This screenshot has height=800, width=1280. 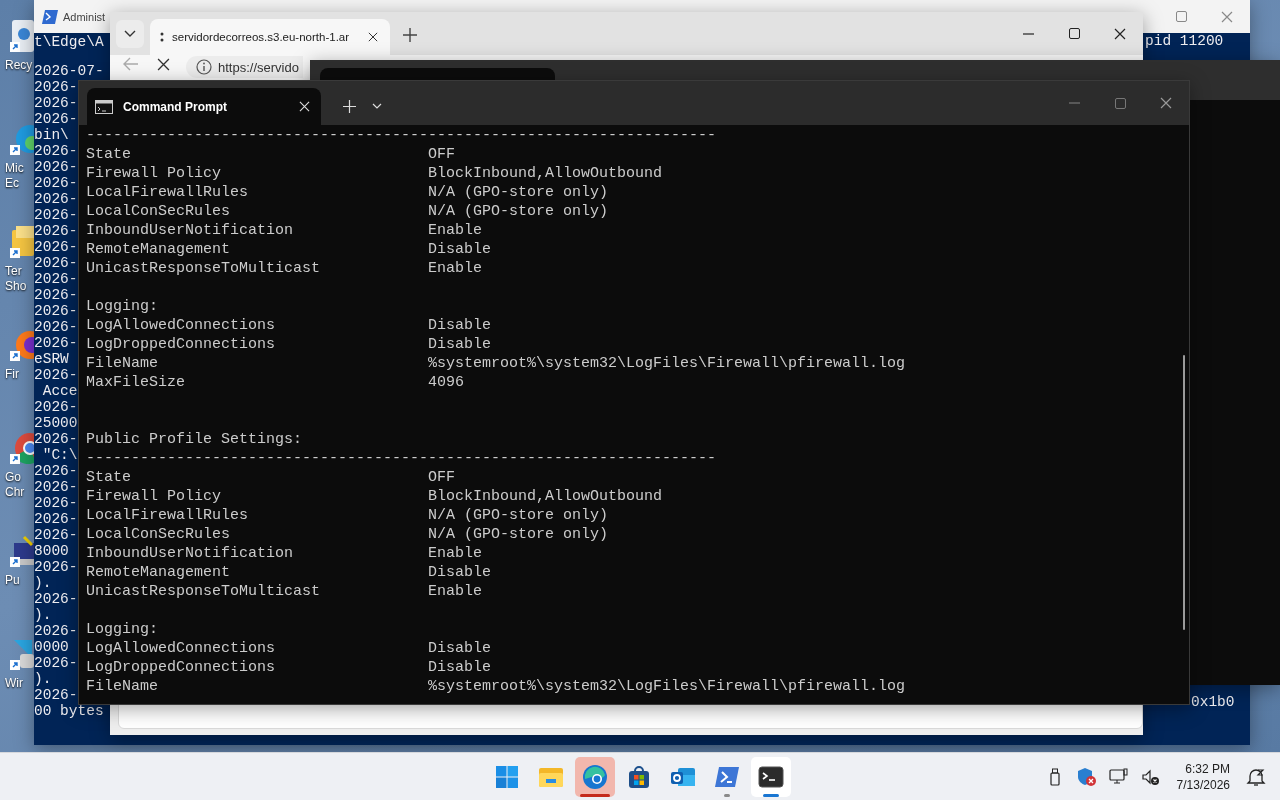 I want to click on notification-bell-icon, so click(x=1256, y=776).